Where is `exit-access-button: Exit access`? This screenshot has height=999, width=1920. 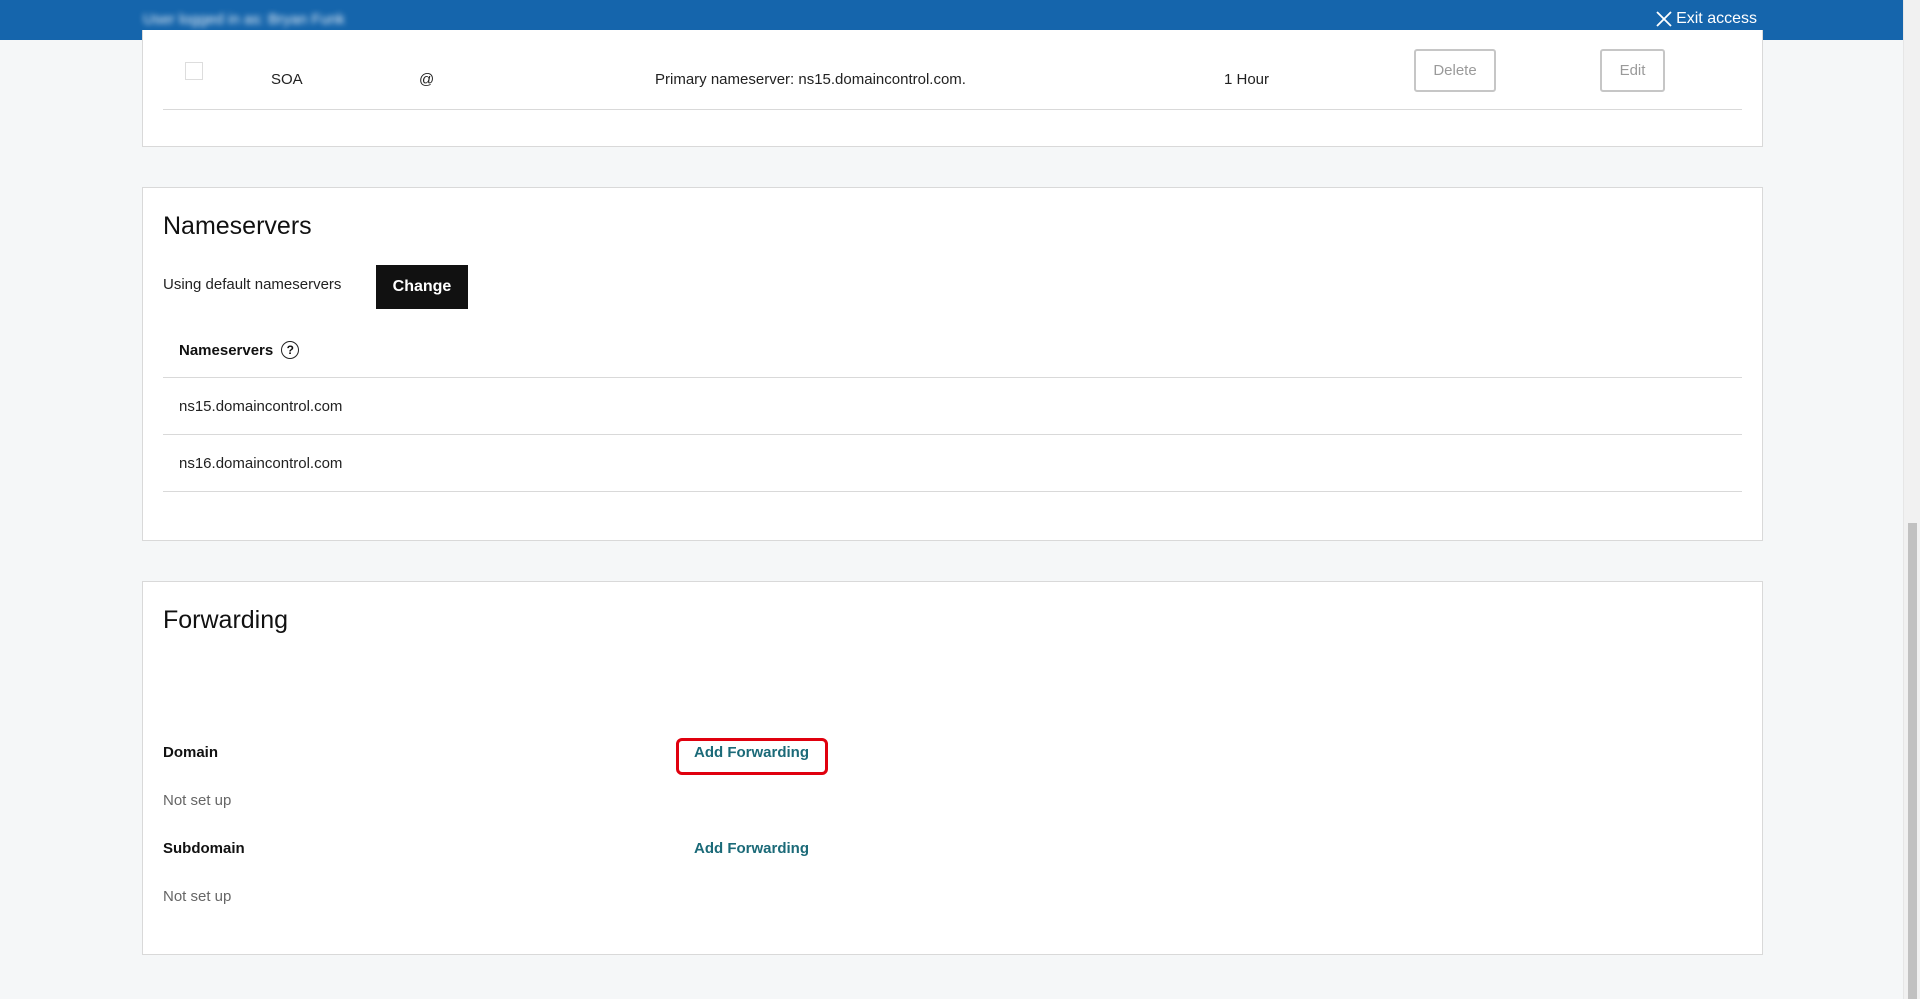 exit-access-button: Exit access is located at coordinates (1706, 19).